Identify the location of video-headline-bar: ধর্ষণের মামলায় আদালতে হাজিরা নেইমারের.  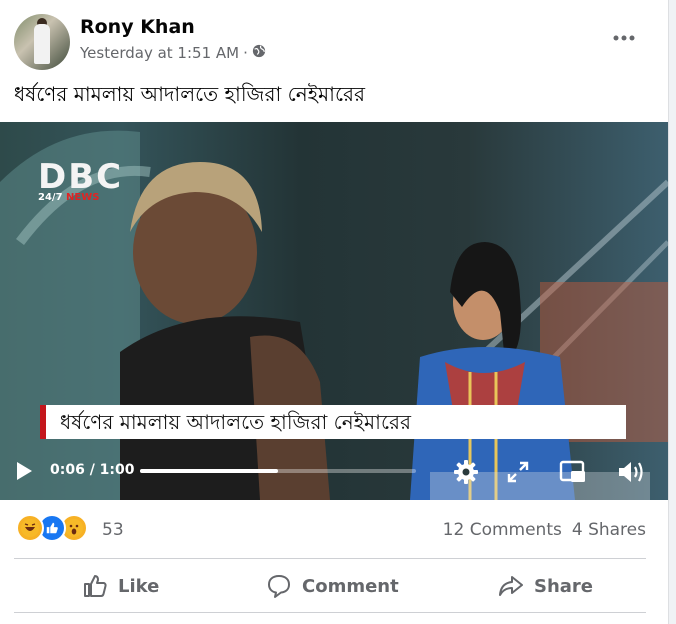
(333, 422).